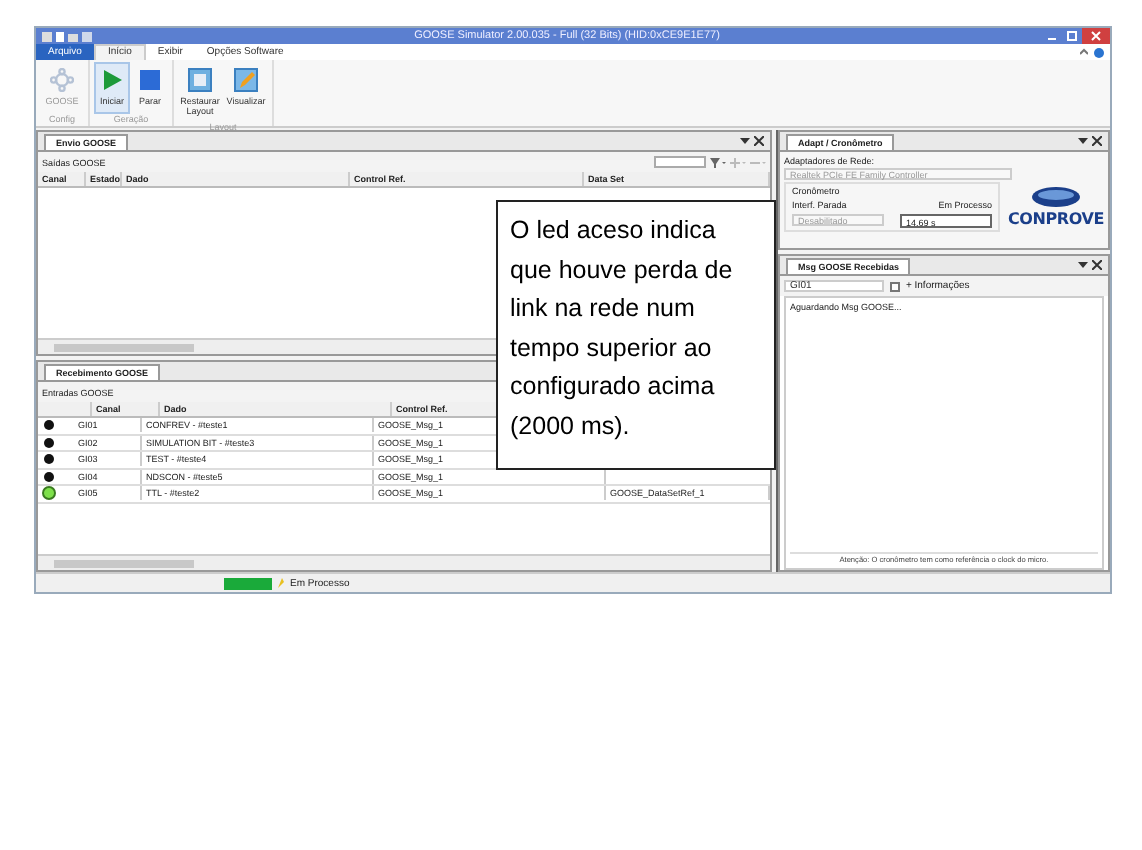  Describe the element at coordinates (281, 583) in the screenshot. I see `lightning-icon` at that location.